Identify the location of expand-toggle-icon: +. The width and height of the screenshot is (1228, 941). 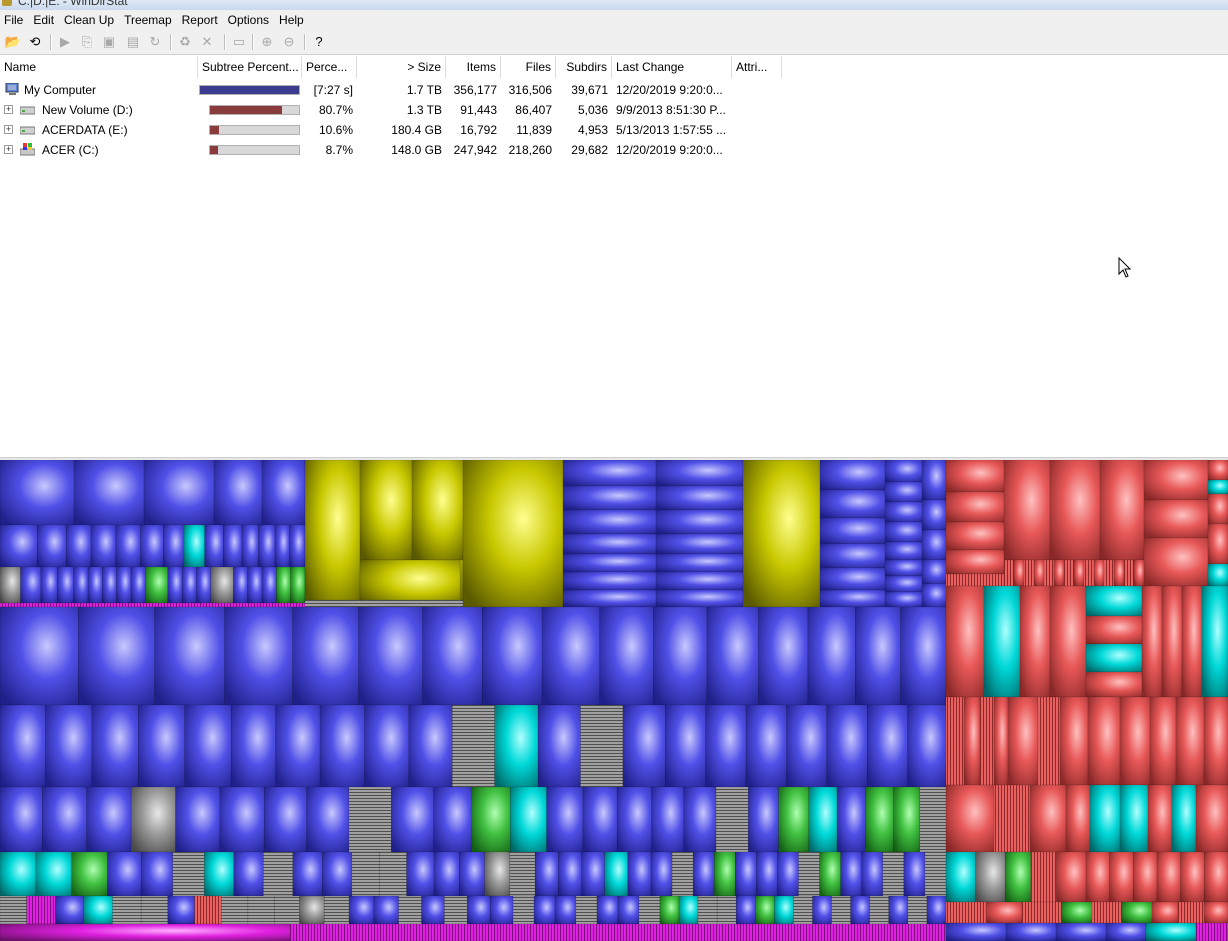
(8, 149).